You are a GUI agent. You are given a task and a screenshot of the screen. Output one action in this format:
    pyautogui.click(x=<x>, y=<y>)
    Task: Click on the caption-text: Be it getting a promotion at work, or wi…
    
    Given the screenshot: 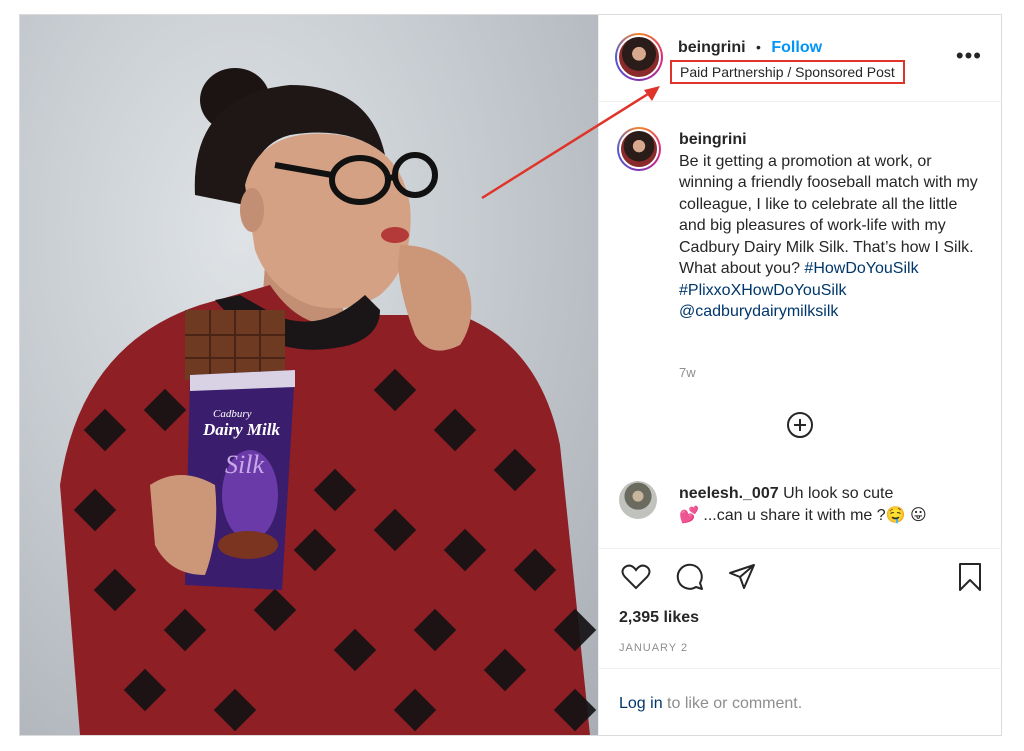 What is the action you would take?
    pyautogui.click(x=828, y=215)
    